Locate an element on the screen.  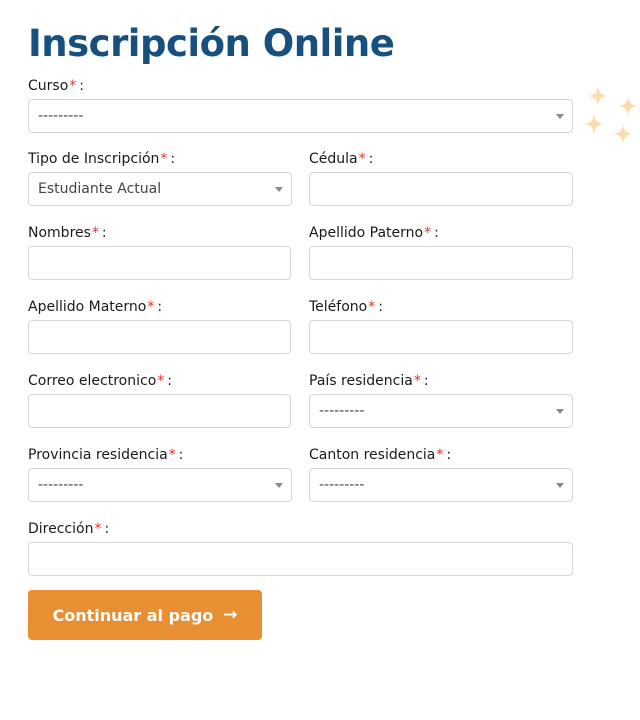
field-canton-residencia: Canton residencia*: --------- is located at coordinates (441, 474).